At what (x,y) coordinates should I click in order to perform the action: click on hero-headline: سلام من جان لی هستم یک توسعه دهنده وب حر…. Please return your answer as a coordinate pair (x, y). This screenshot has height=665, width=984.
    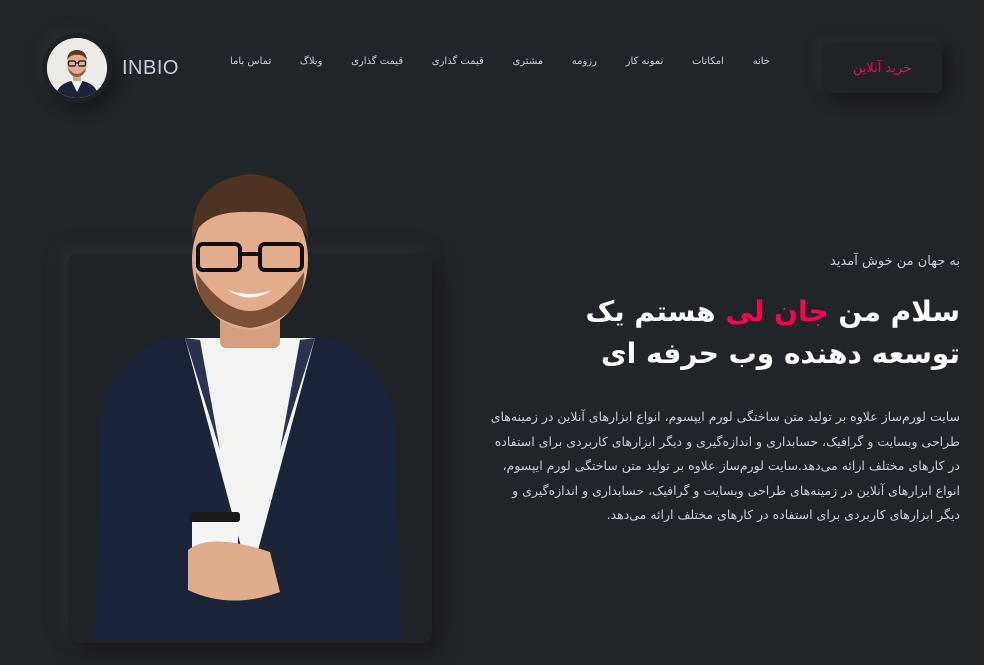
    Looking at the image, I should click on (720, 333).